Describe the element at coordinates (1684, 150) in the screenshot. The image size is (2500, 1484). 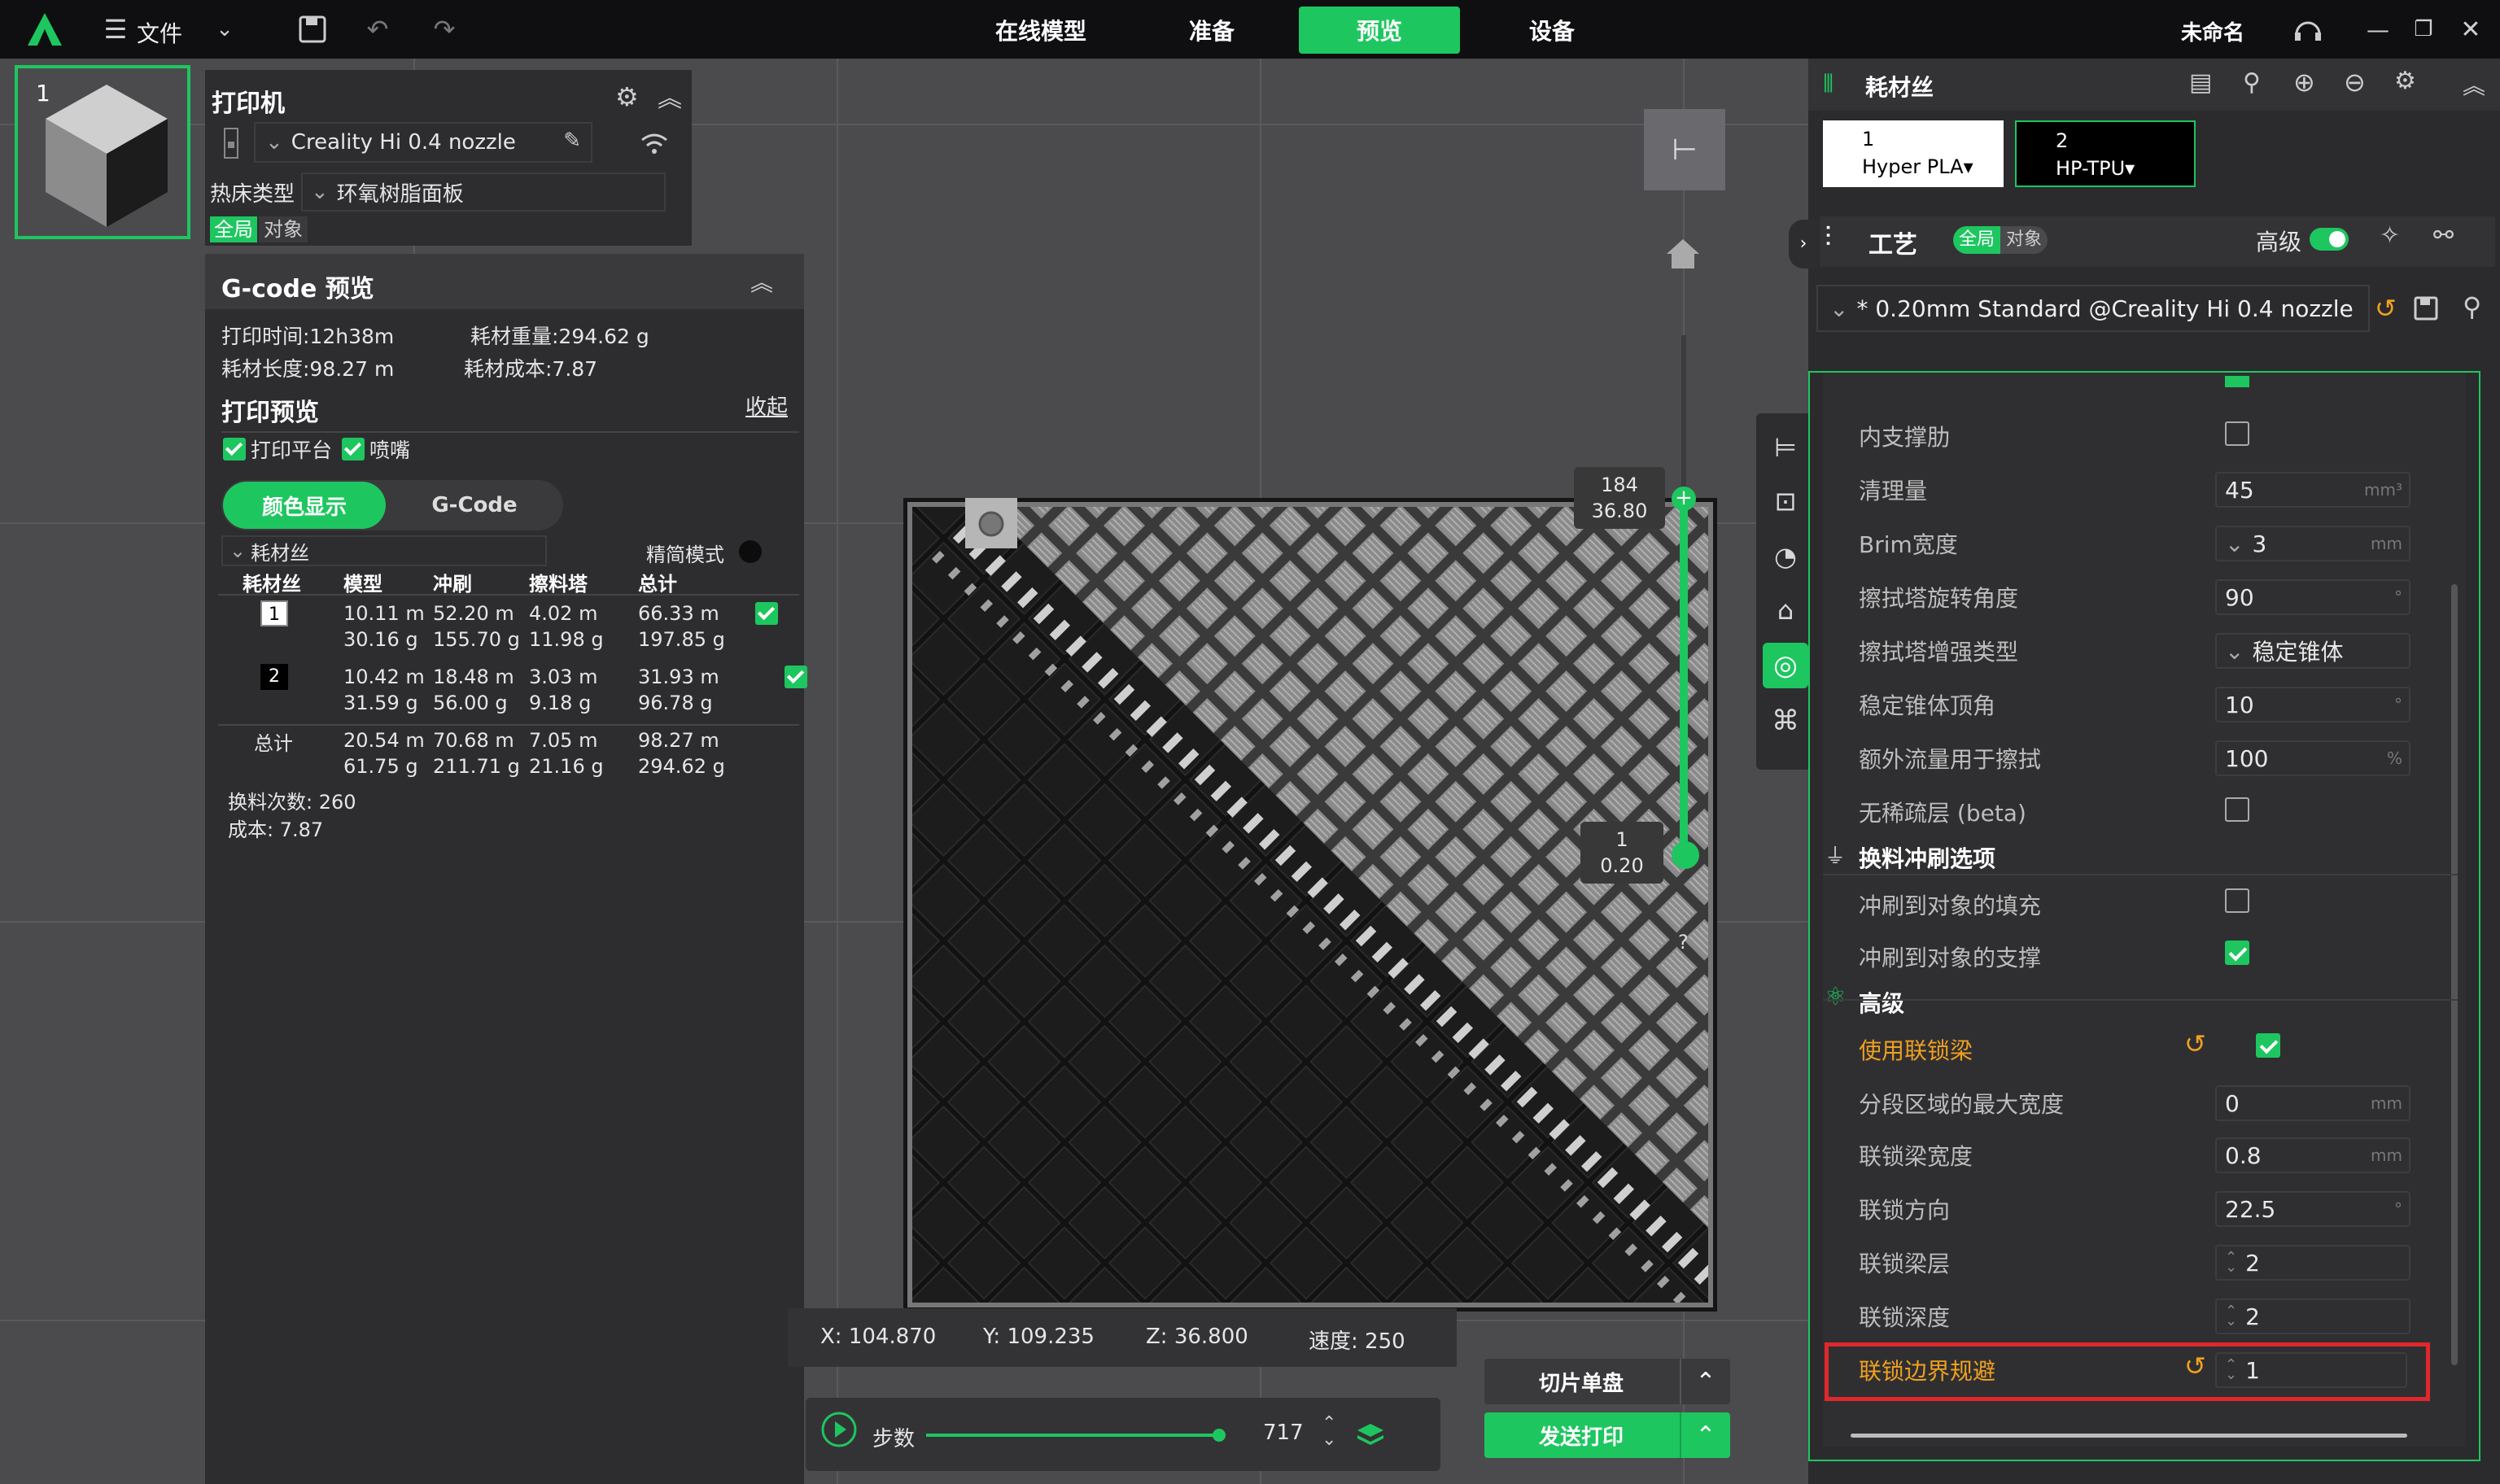
I see `view-cube-icon: ⊢` at that location.